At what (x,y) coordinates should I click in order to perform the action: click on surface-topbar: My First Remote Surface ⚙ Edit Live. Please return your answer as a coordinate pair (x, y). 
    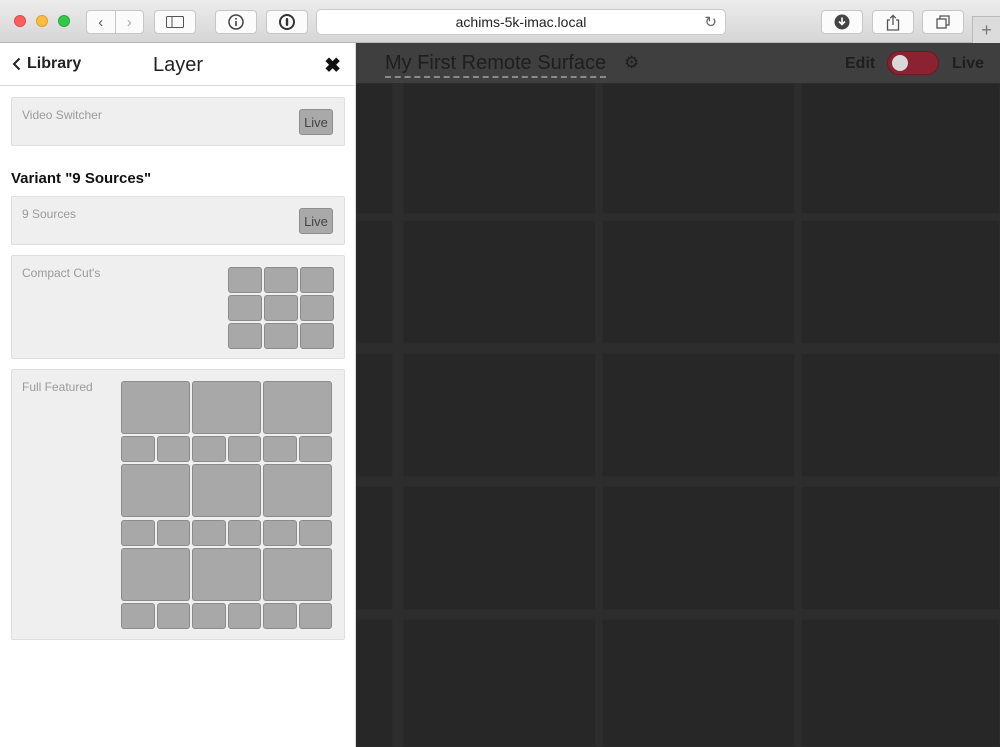
    Looking at the image, I should click on (678, 63).